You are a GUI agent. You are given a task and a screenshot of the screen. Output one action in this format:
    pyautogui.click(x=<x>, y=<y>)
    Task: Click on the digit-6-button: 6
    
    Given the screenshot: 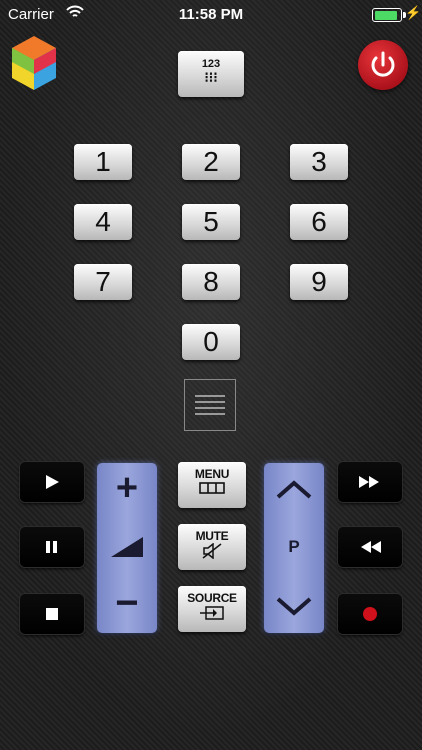 What is the action you would take?
    pyautogui.click(x=319, y=222)
    